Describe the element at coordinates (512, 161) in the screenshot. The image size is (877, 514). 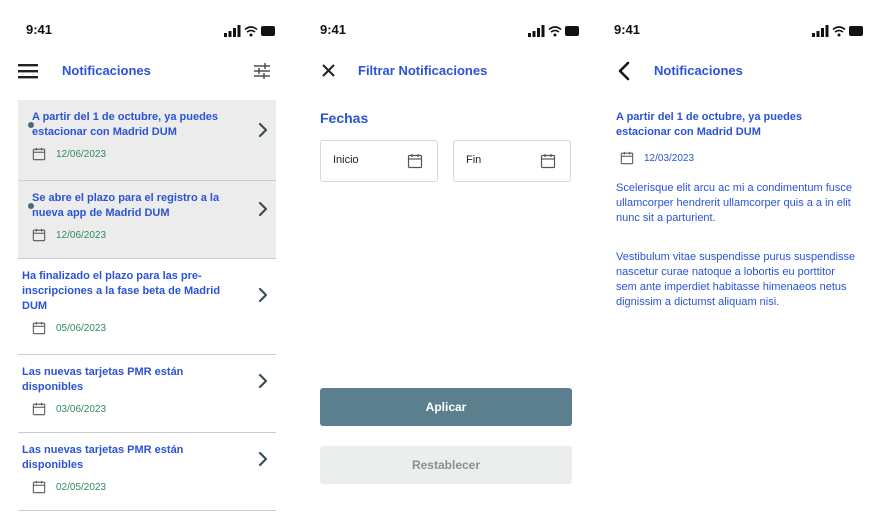
I see `end-date-field: Fin` at that location.